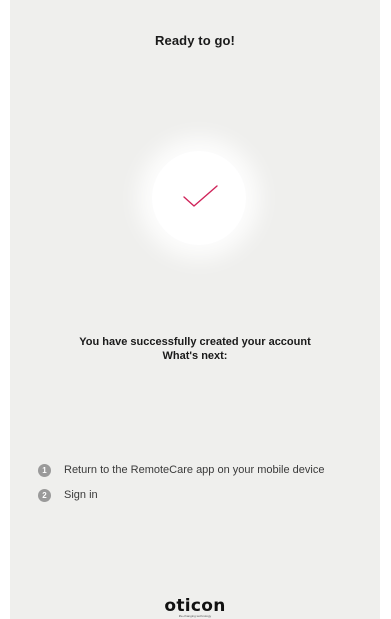 The width and height of the screenshot is (391, 619). What do you see at coordinates (208, 495) in the screenshot?
I see `step-item: 2 Sign in` at bounding box center [208, 495].